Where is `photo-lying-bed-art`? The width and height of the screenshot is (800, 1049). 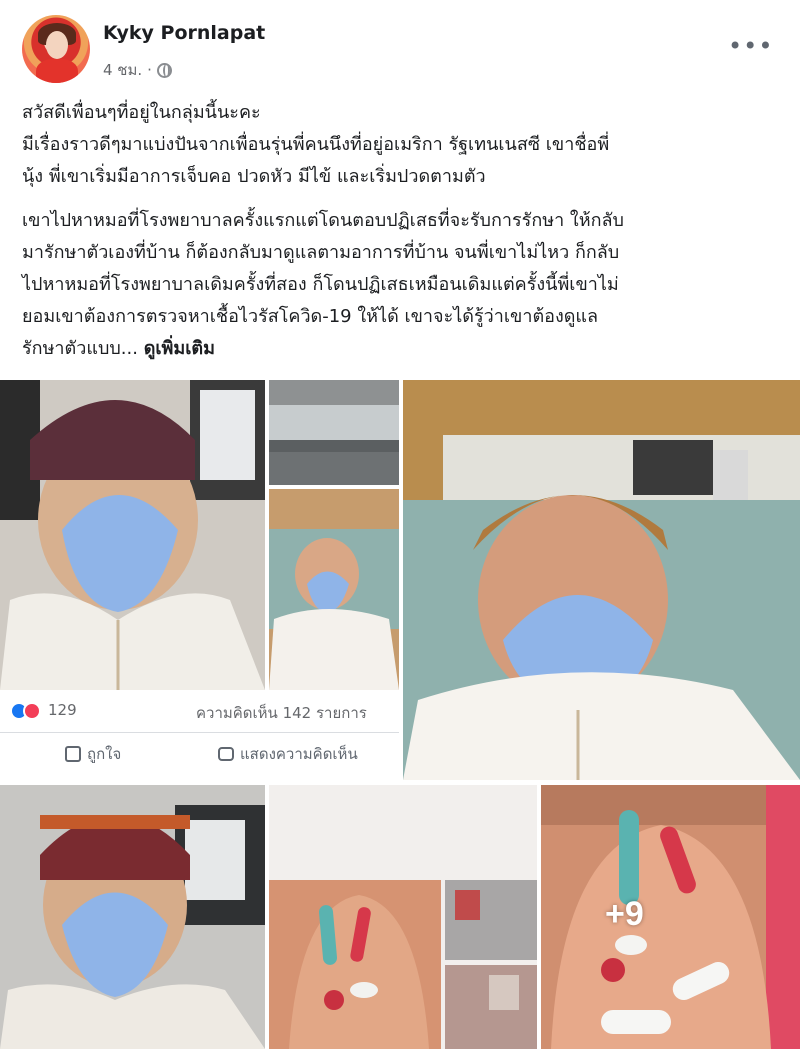 photo-lying-bed-art is located at coordinates (334, 589).